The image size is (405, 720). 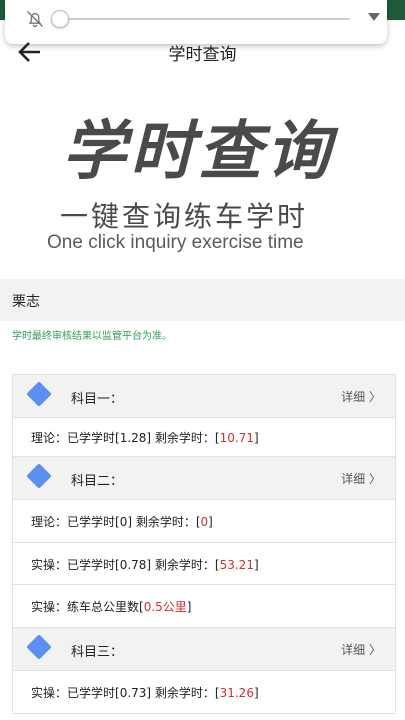 What do you see at coordinates (204, 396) in the screenshot?
I see `subject-header: 科目一： 详细 〉` at bounding box center [204, 396].